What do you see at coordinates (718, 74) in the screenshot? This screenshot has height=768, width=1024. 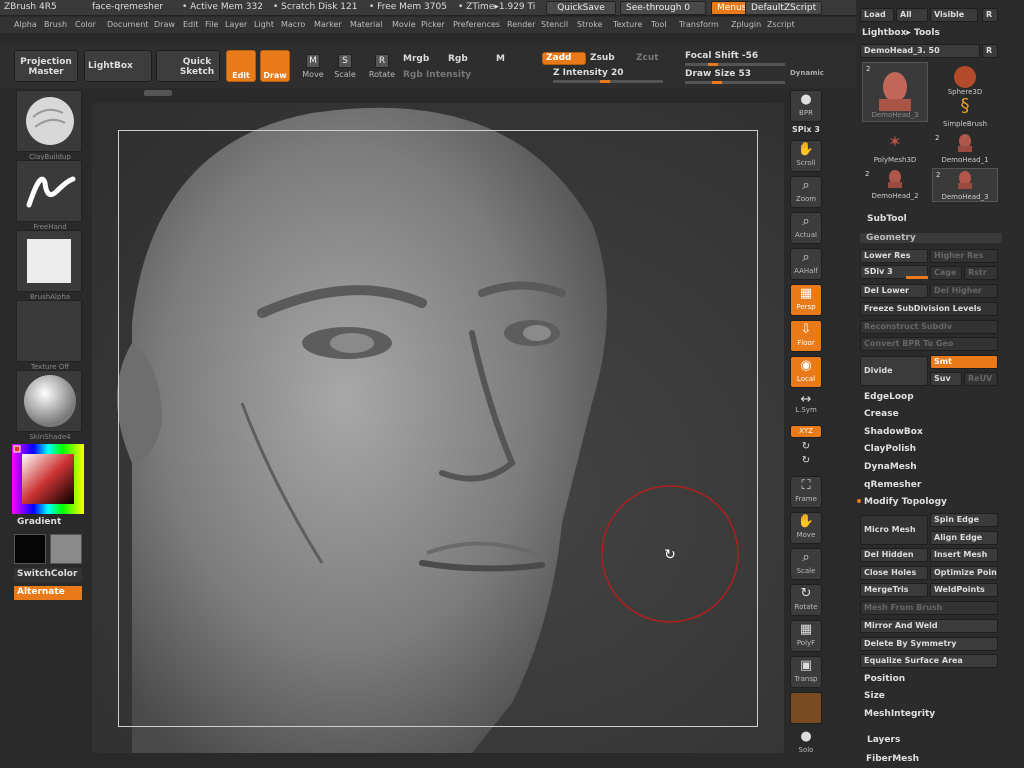 I see `draw-size-slider: Draw Size 53` at bounding box center [718, 74].